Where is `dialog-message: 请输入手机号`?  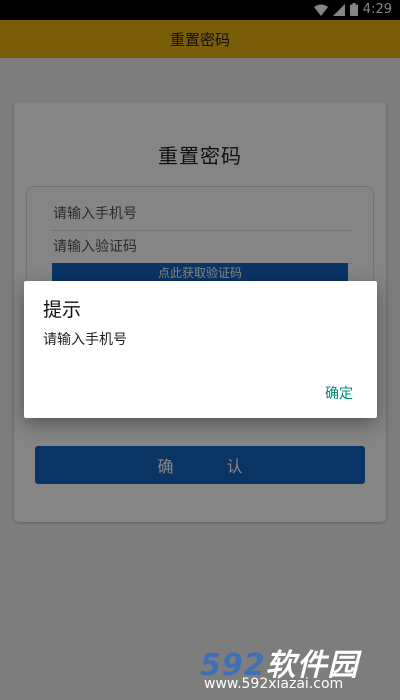 dialog-message: 请输入手机号 is located at coordinates (85, 340).